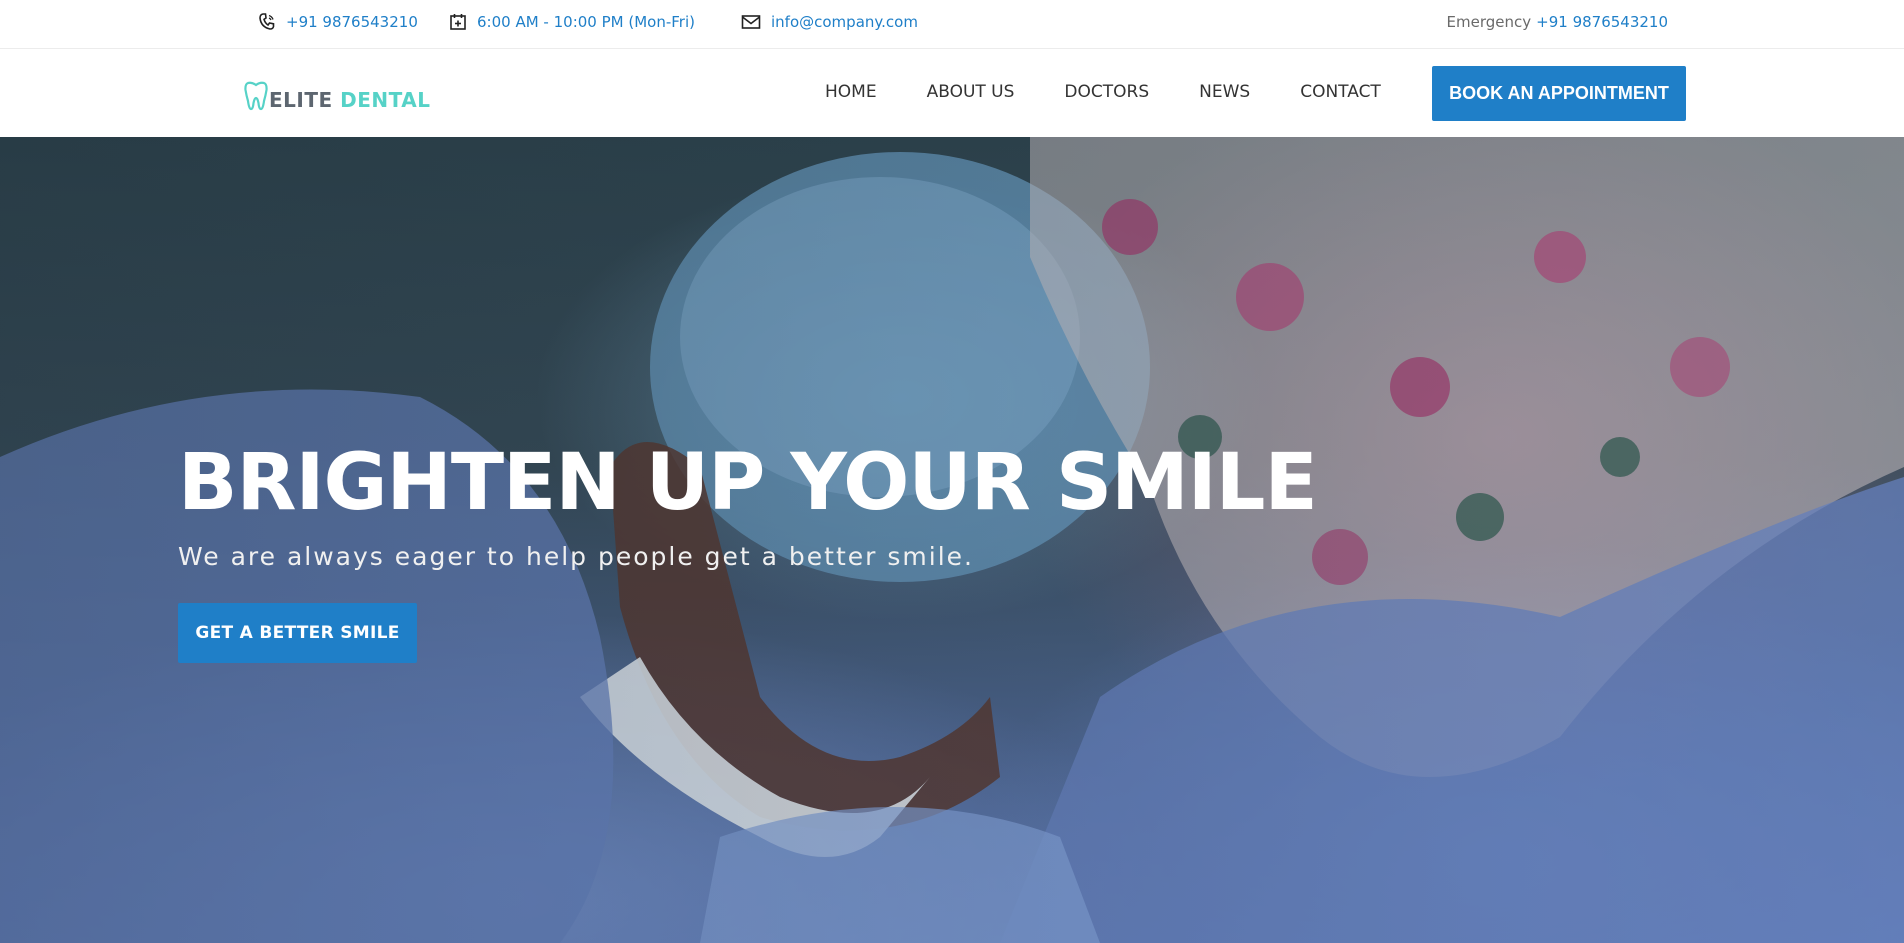 The height and width of the screenshot is (943, 1904). Describe the element at coordinates (851, 92) in the screenshot. I see `menu-item-home: HOME` at that location.